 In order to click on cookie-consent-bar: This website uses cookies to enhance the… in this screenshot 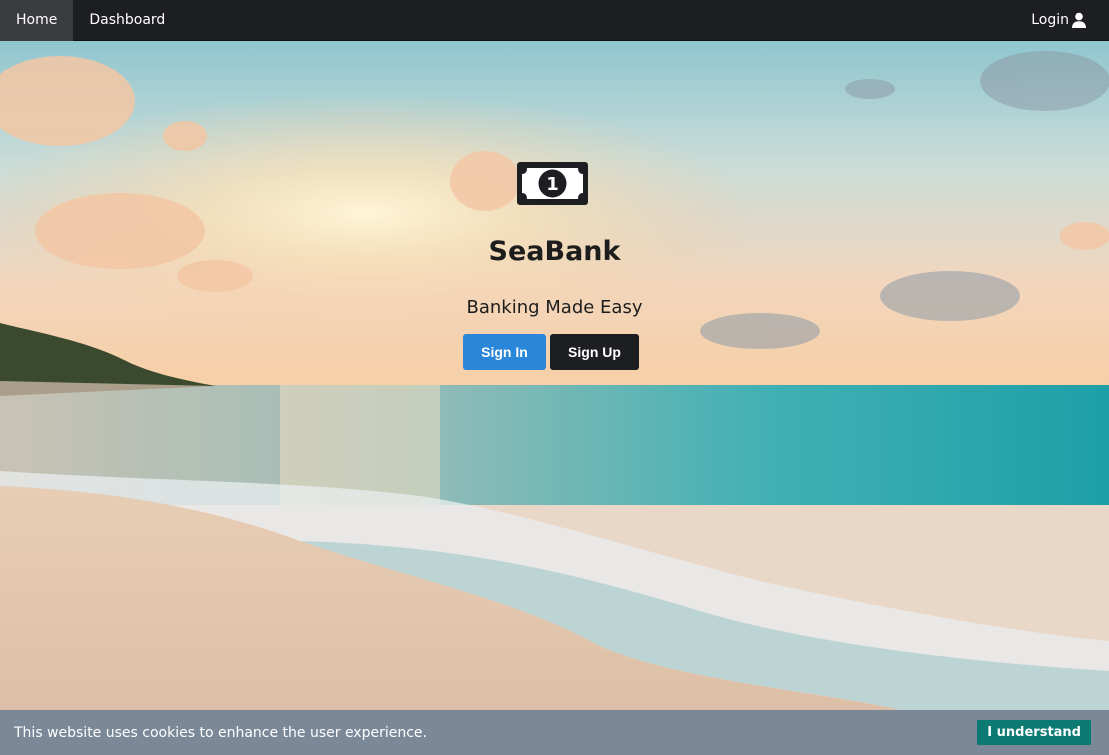, I will do `click(554, 732)`.